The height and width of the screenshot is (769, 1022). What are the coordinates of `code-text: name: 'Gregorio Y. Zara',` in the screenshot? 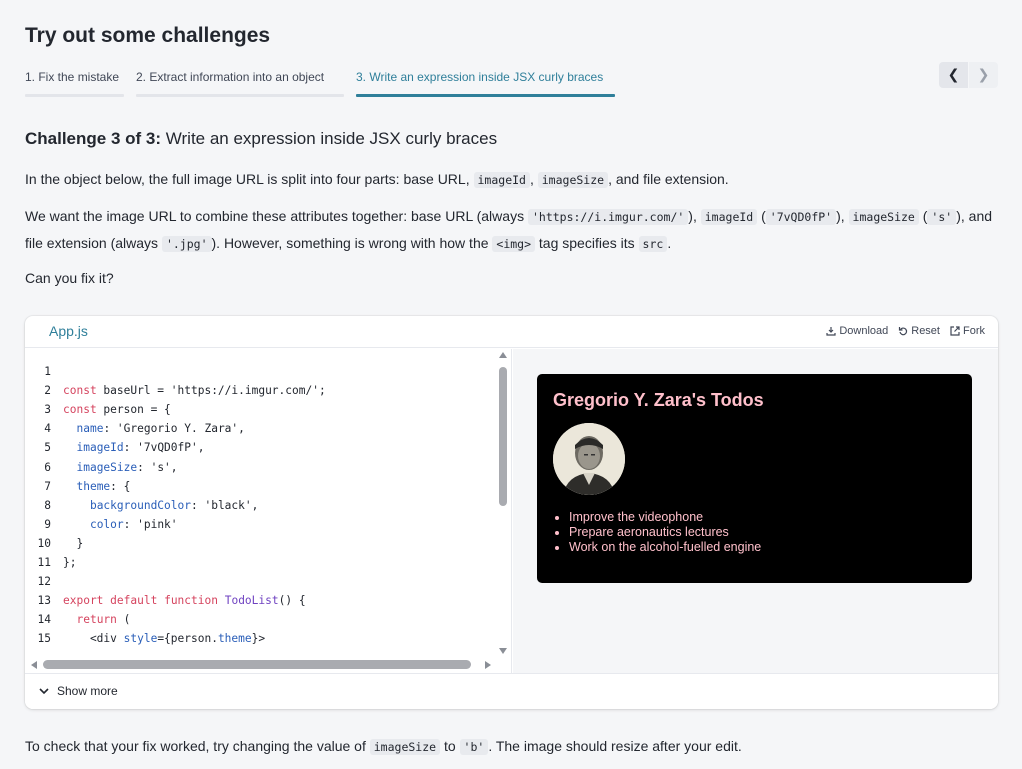 It's located at (160, 429).